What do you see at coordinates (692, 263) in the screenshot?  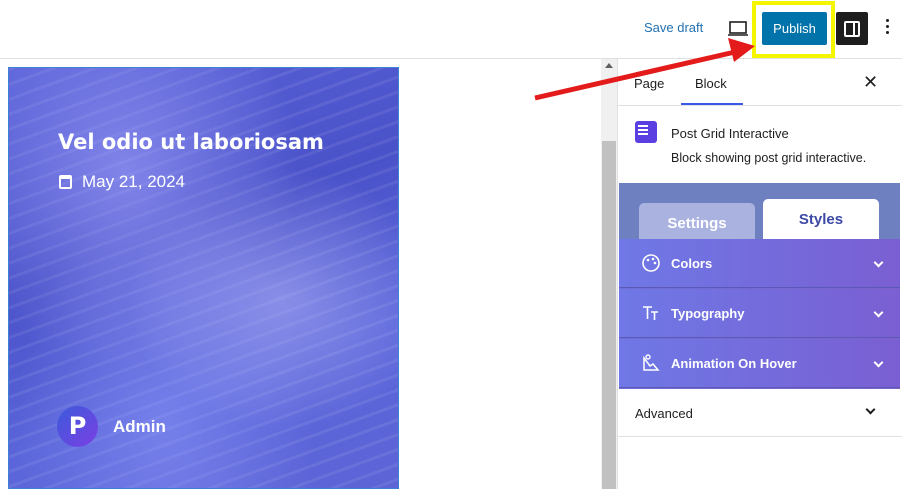 I see `colors-label: Colors` at bounding box center [692, 263].